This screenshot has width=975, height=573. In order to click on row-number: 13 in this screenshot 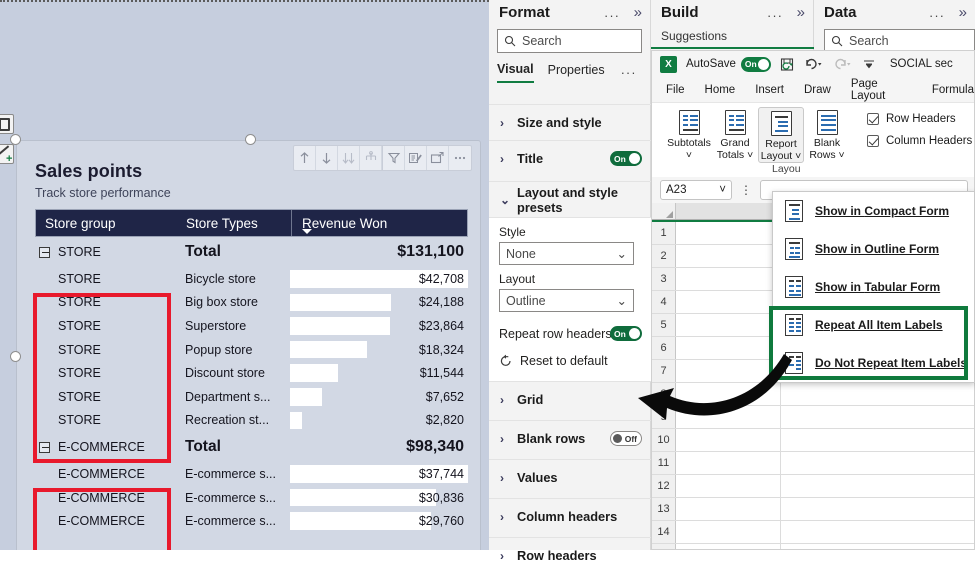, I will do `click(664, 509)`.